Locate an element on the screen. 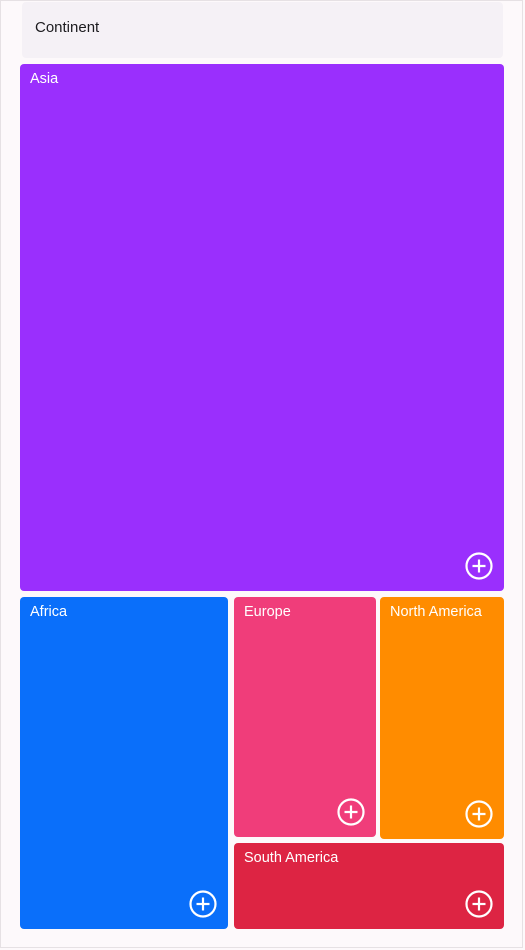 Image resolution: width=525 pixels, height=950 pixels. tile-africa: Africa is located at coordinates (124, 763).